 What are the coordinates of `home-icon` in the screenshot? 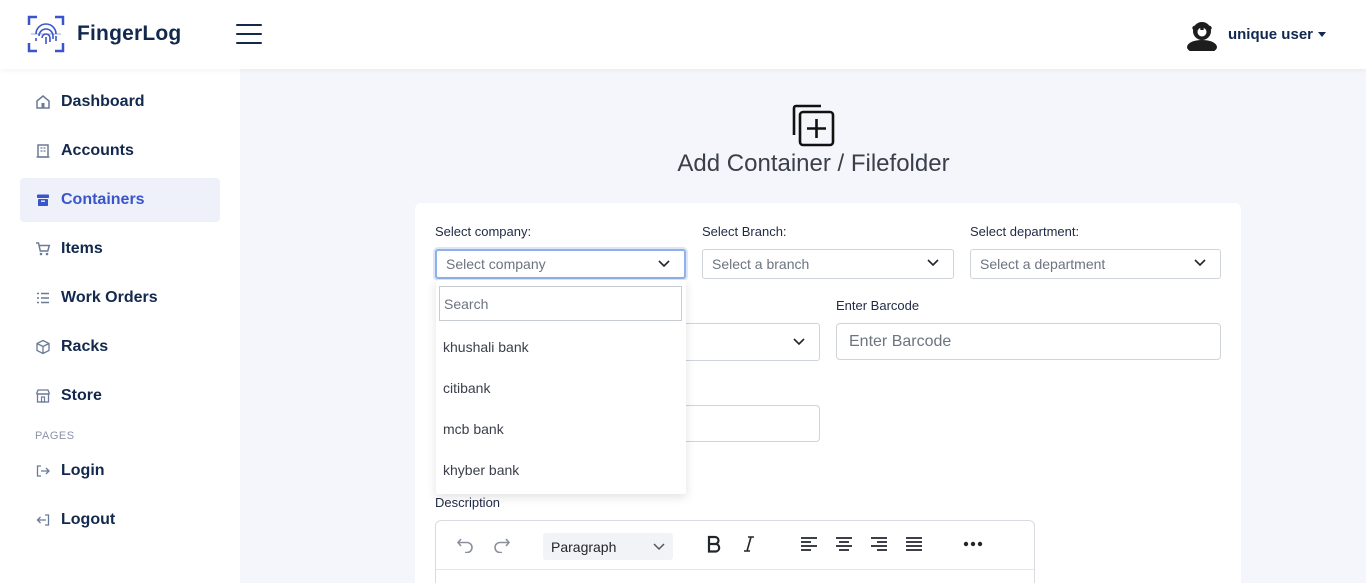 It's located at (43, 102).